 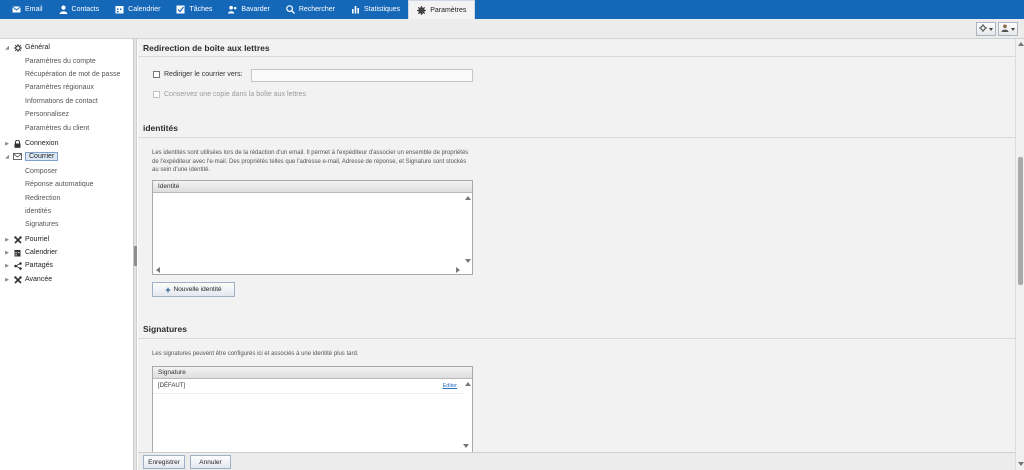 I want to click on checkbox-icon, so click(x=180, y=9).